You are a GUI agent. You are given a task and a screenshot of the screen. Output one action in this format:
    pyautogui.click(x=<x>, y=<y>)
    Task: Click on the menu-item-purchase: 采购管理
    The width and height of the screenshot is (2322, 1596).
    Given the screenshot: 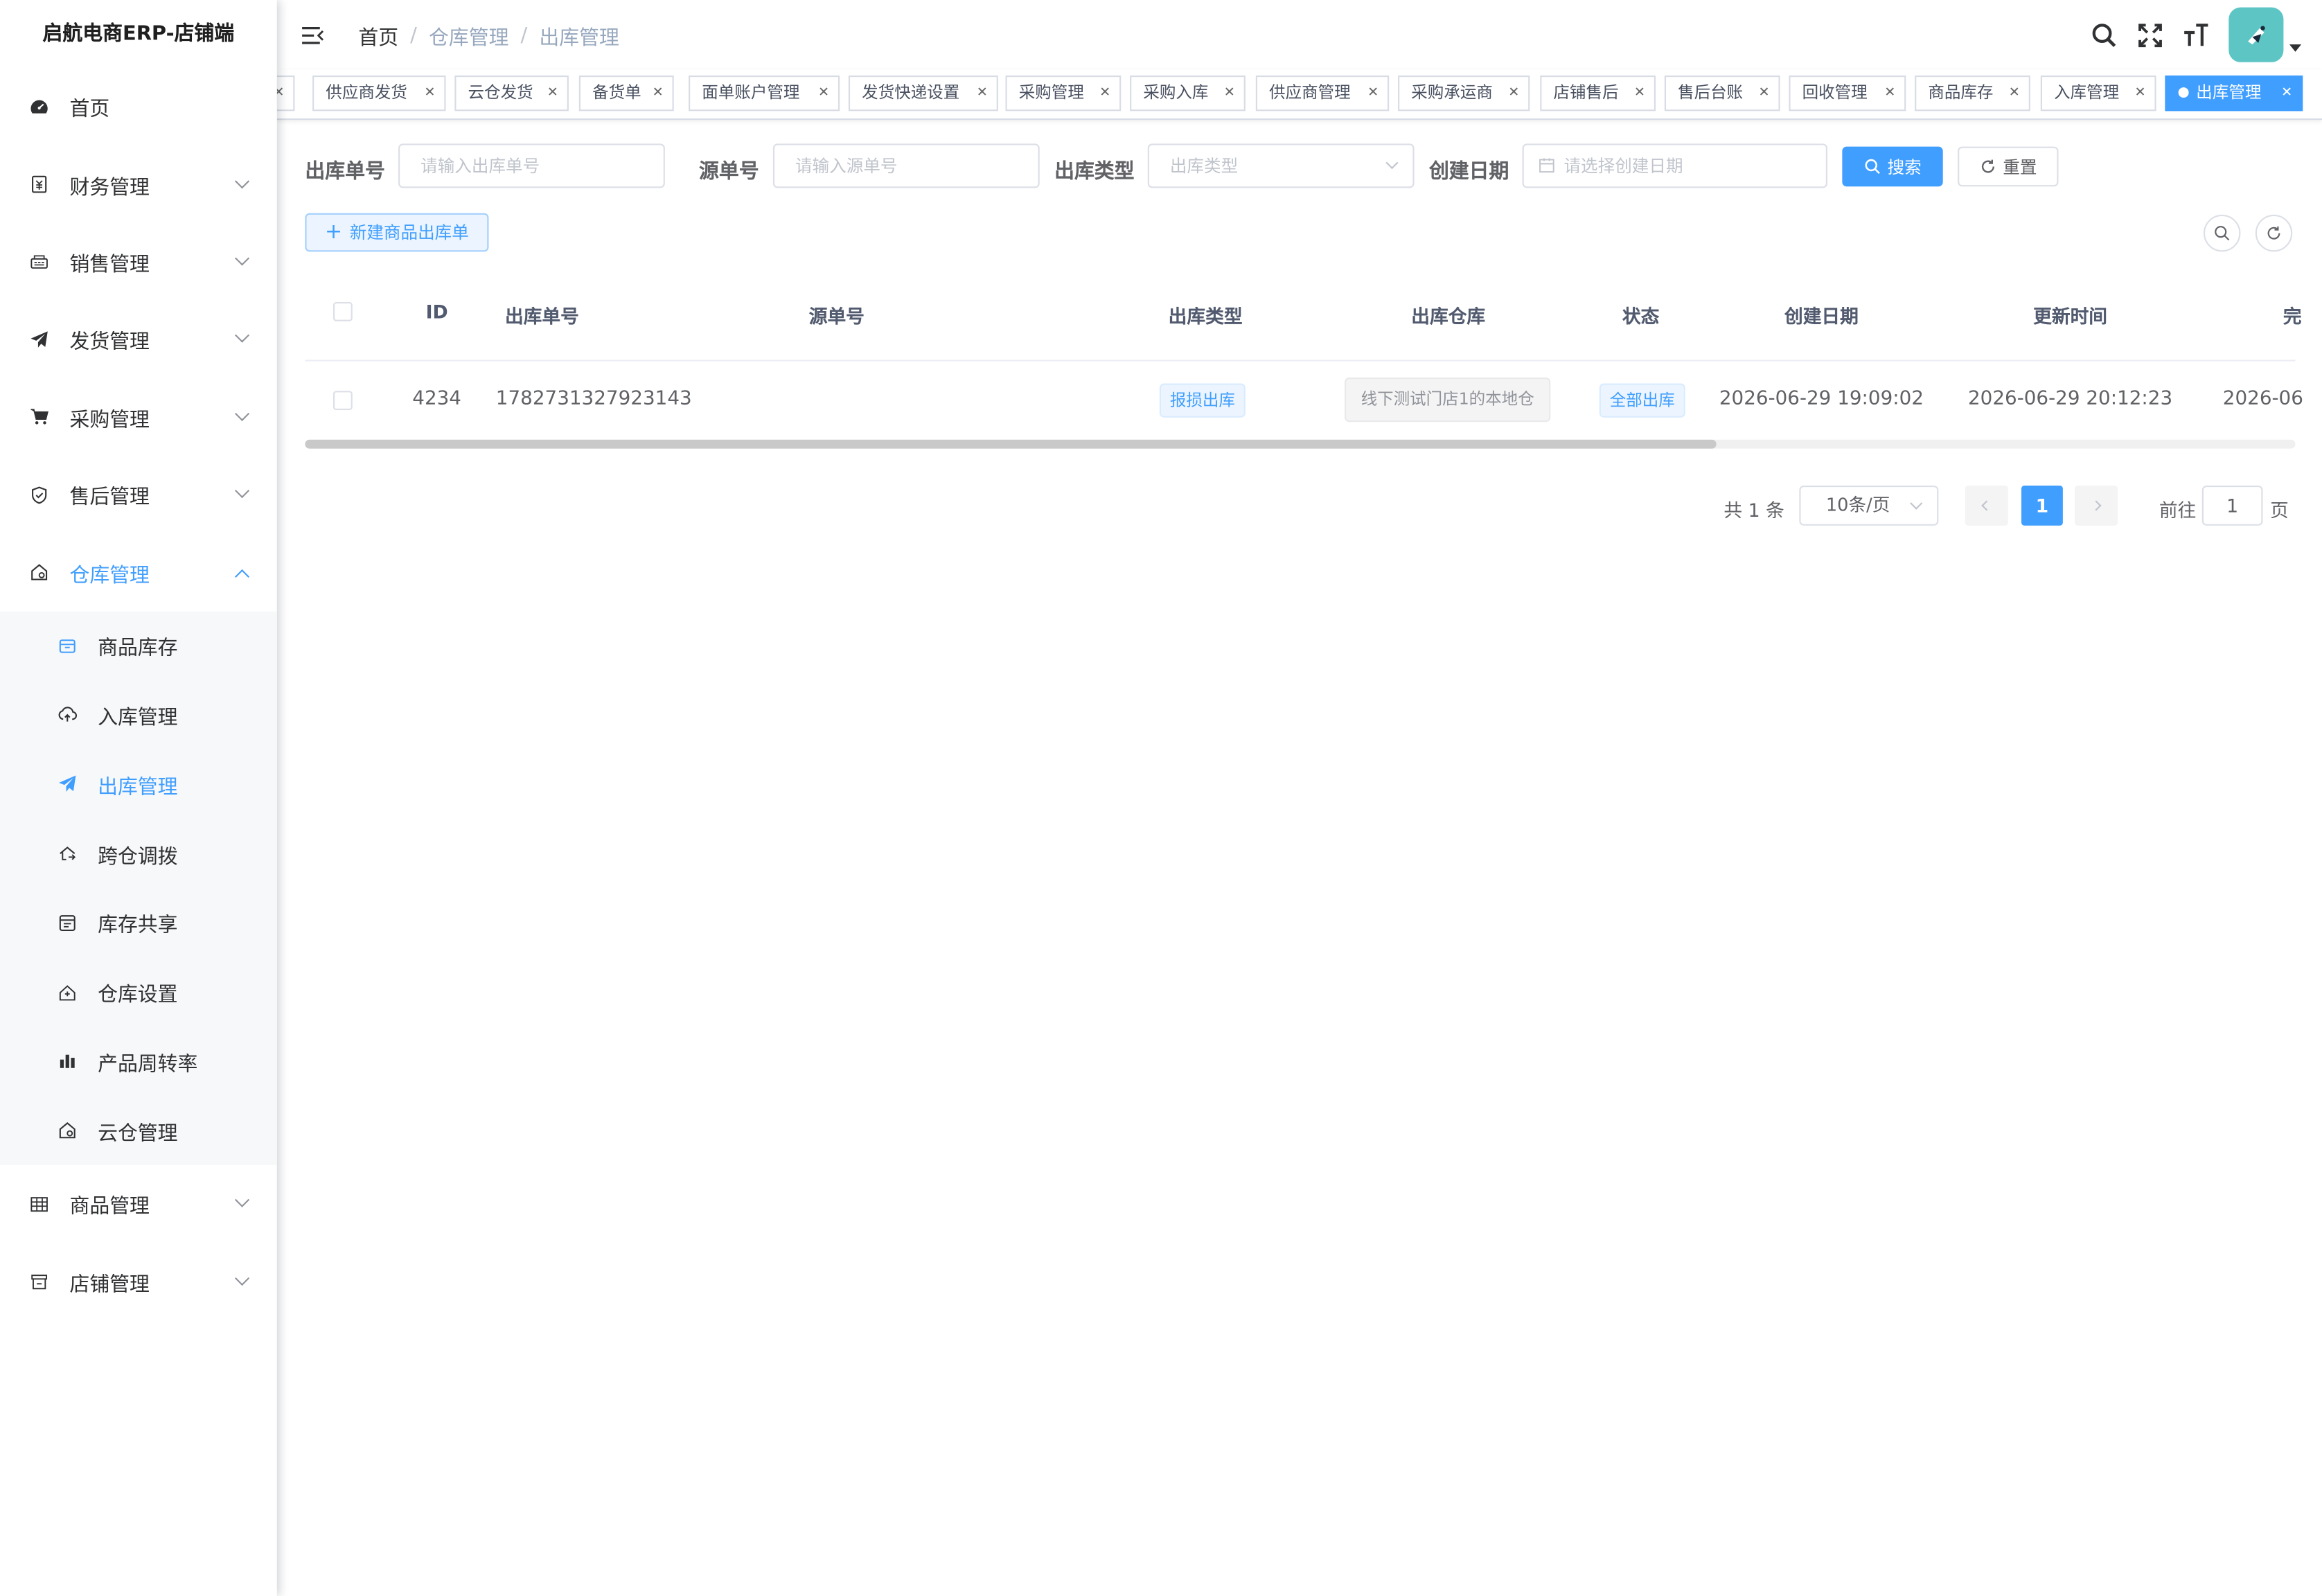 What is the action you would take?
    pyautogui.click(x=138, y=417)
    